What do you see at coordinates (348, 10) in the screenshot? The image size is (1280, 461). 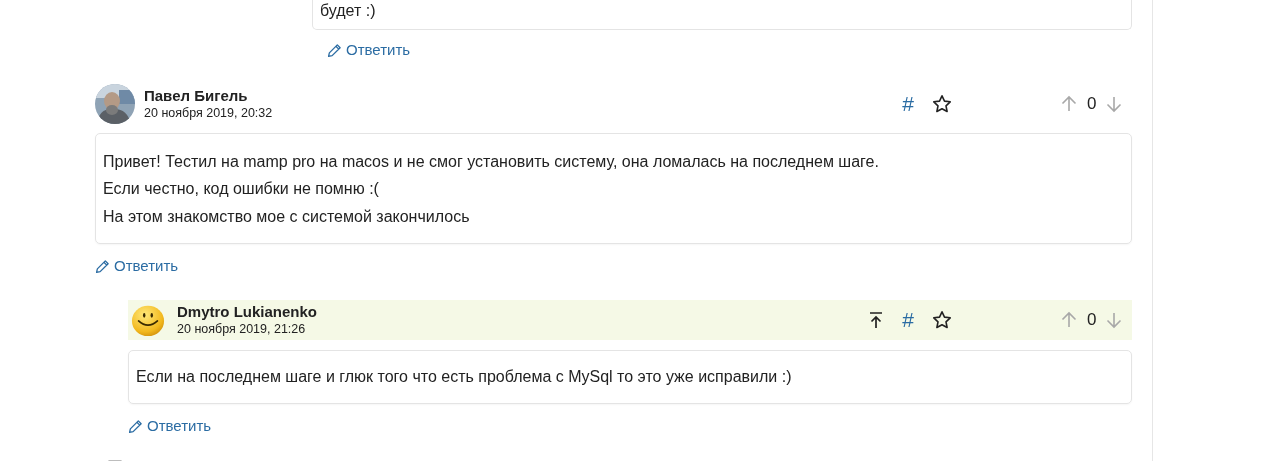 I see `comment-text-line: будет :)` at bounding box center [348, 10].